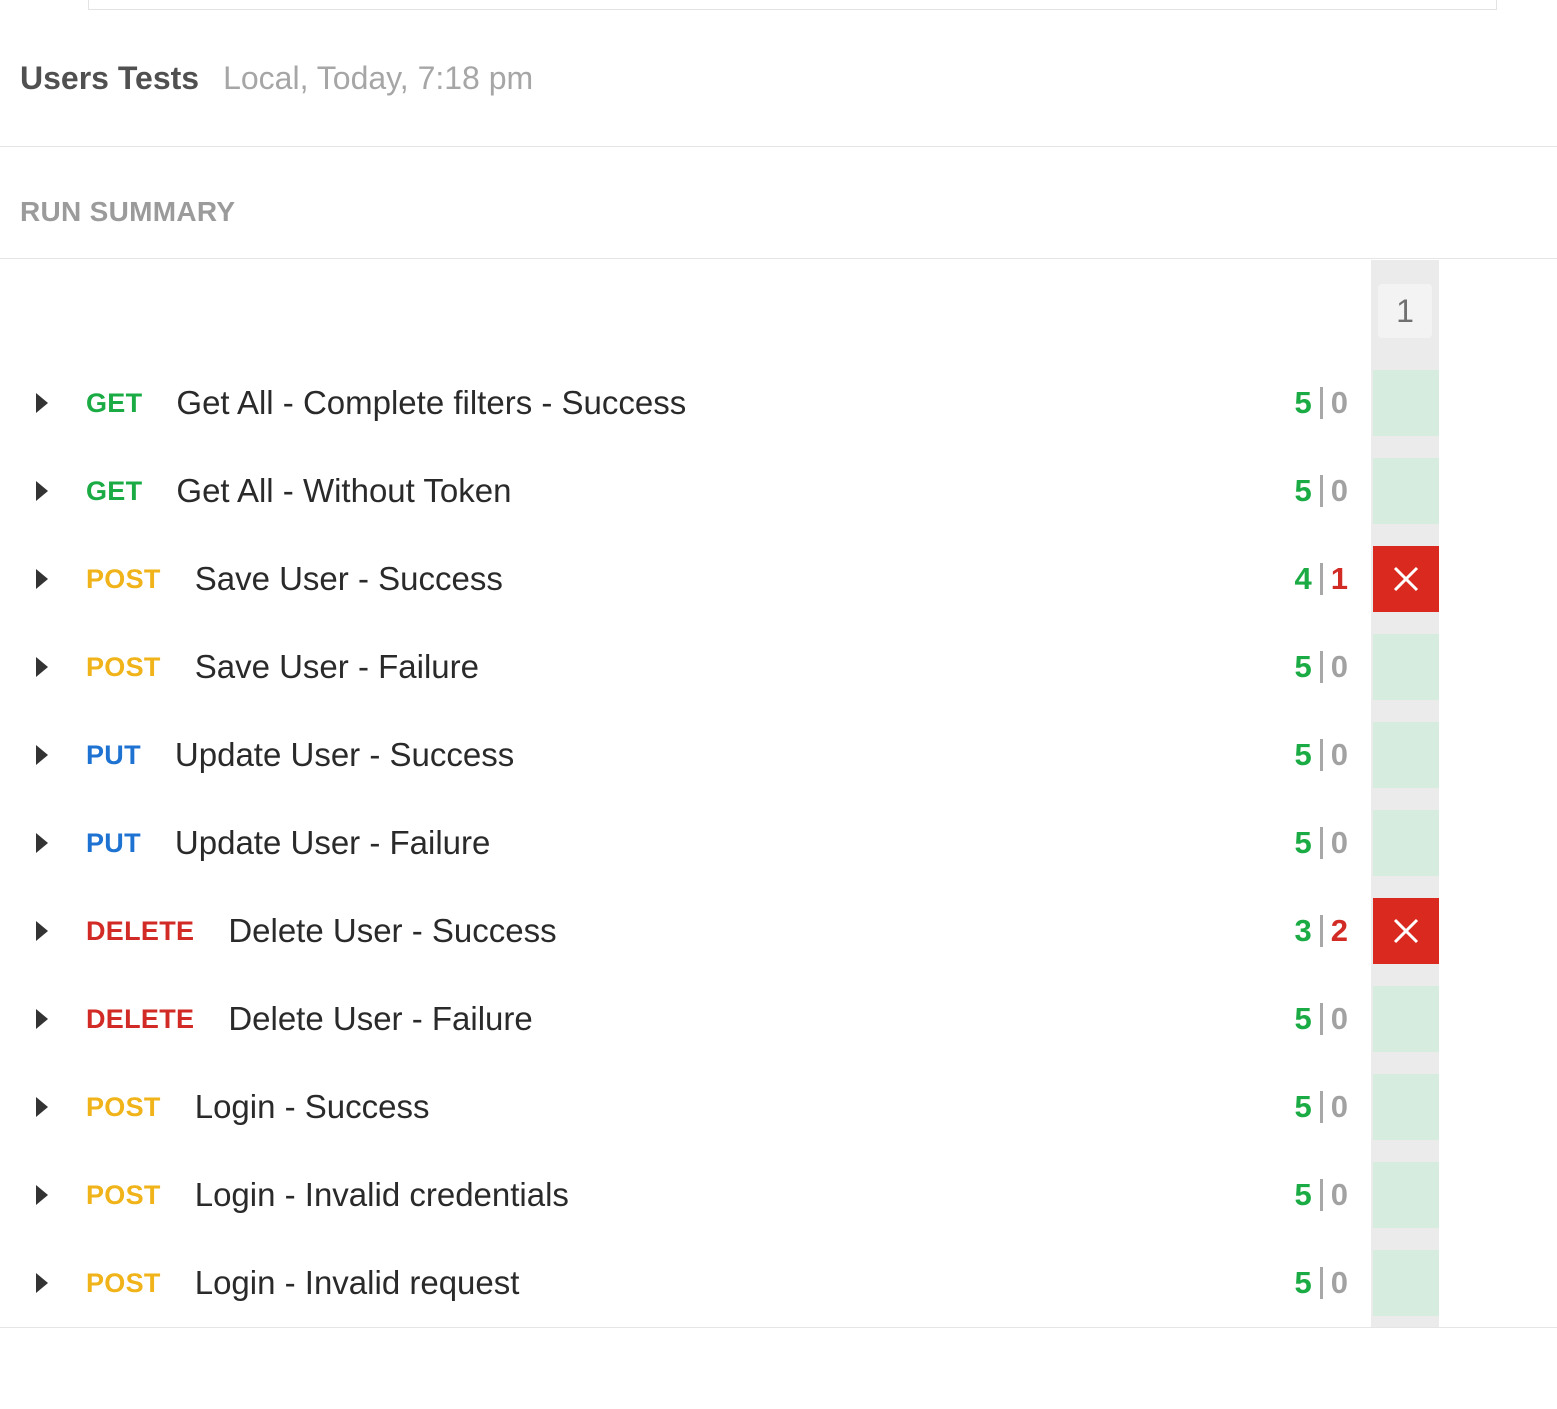 Image resolution: width=1557 pixels, height=1409 pixels. What do you see at coordinates (343, 491) in the screenshot?
I see `request-name: Get All - Without Token` at bounding box center [343, 491].